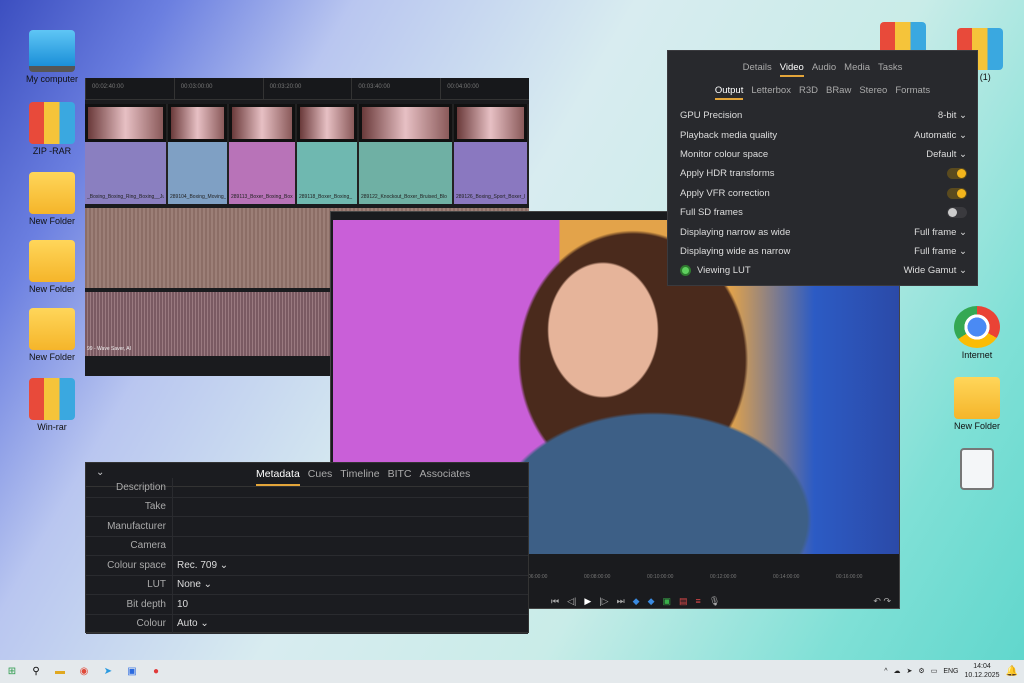 This screenshot has height=683, width=1024. What do you see at coordinates (877, 601) in the screenshot?
I see `undo-icon: ↶` at bounding box center [877, 601].